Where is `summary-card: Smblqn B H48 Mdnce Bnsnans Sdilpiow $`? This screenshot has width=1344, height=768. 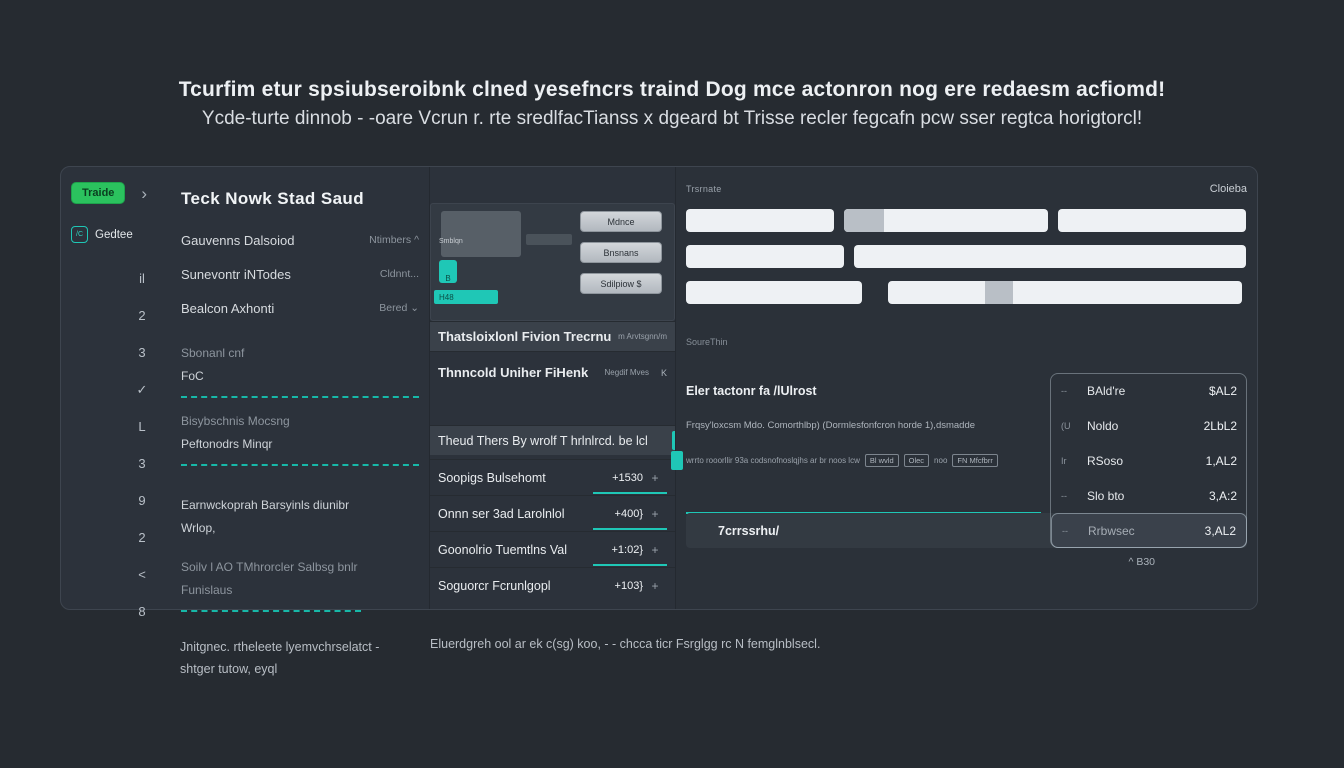 summary-card: Smblqn B H48 Mdnce Bnsnans Sdilpiow $ is located at coordinates (552, 262).